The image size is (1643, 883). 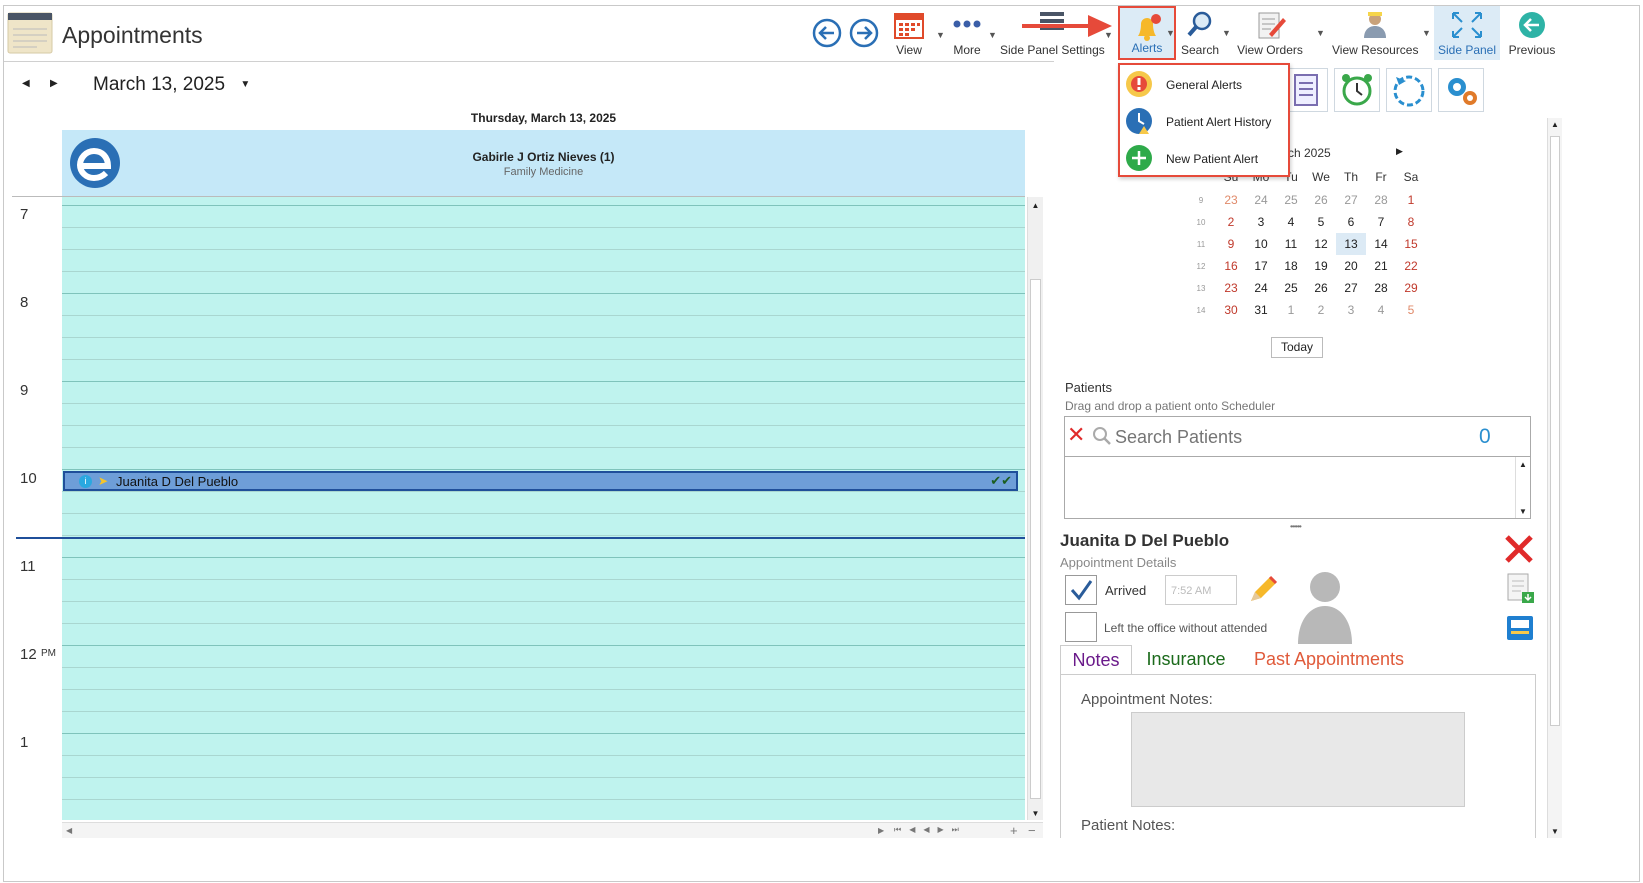 I want to click on document-download-icon, so click(x=1520, y=590).